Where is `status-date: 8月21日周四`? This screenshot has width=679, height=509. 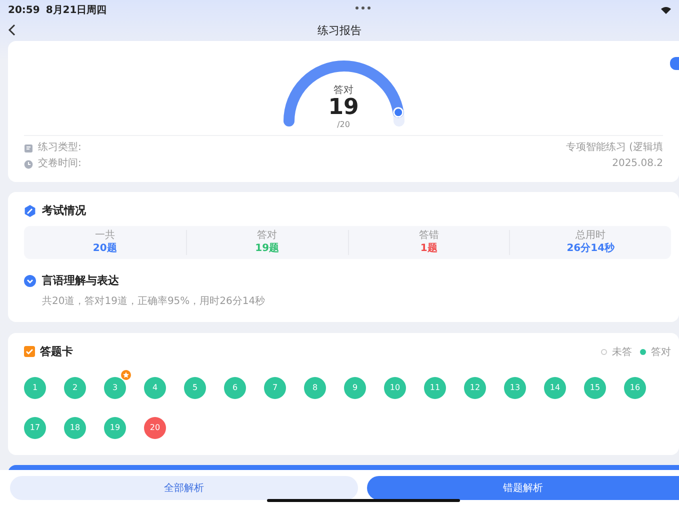 status-date: 8月21日周四 is located at coordinates (76, 10).